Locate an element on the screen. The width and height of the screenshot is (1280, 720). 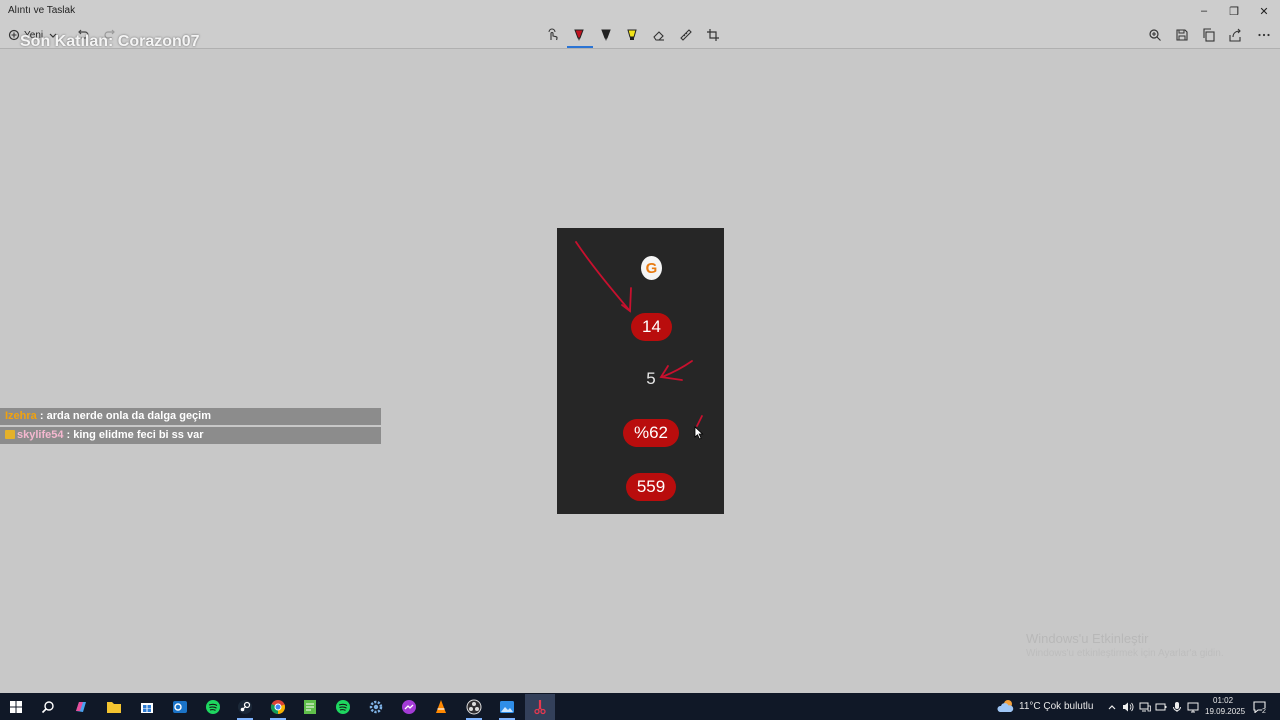
chat-message: skylife54 : king elidme feci bi ss var is located at coordinates (190, 435).